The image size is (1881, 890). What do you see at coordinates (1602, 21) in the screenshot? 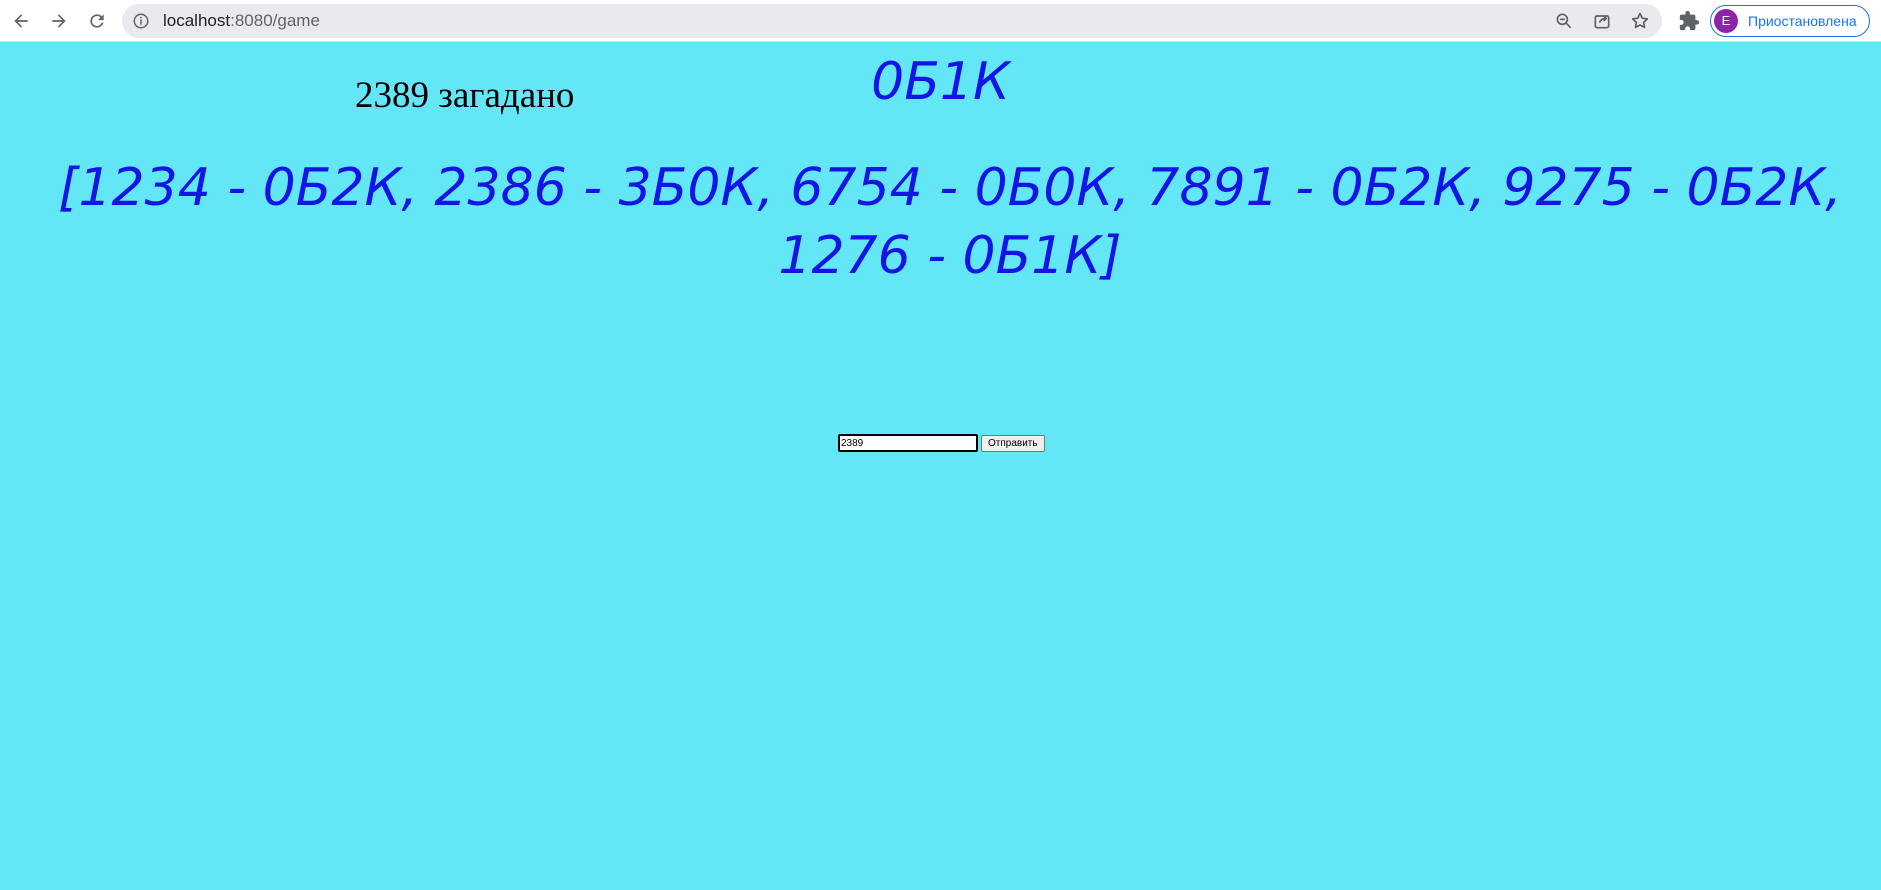
I see `share-icon` at bounding box center [1602, 21].